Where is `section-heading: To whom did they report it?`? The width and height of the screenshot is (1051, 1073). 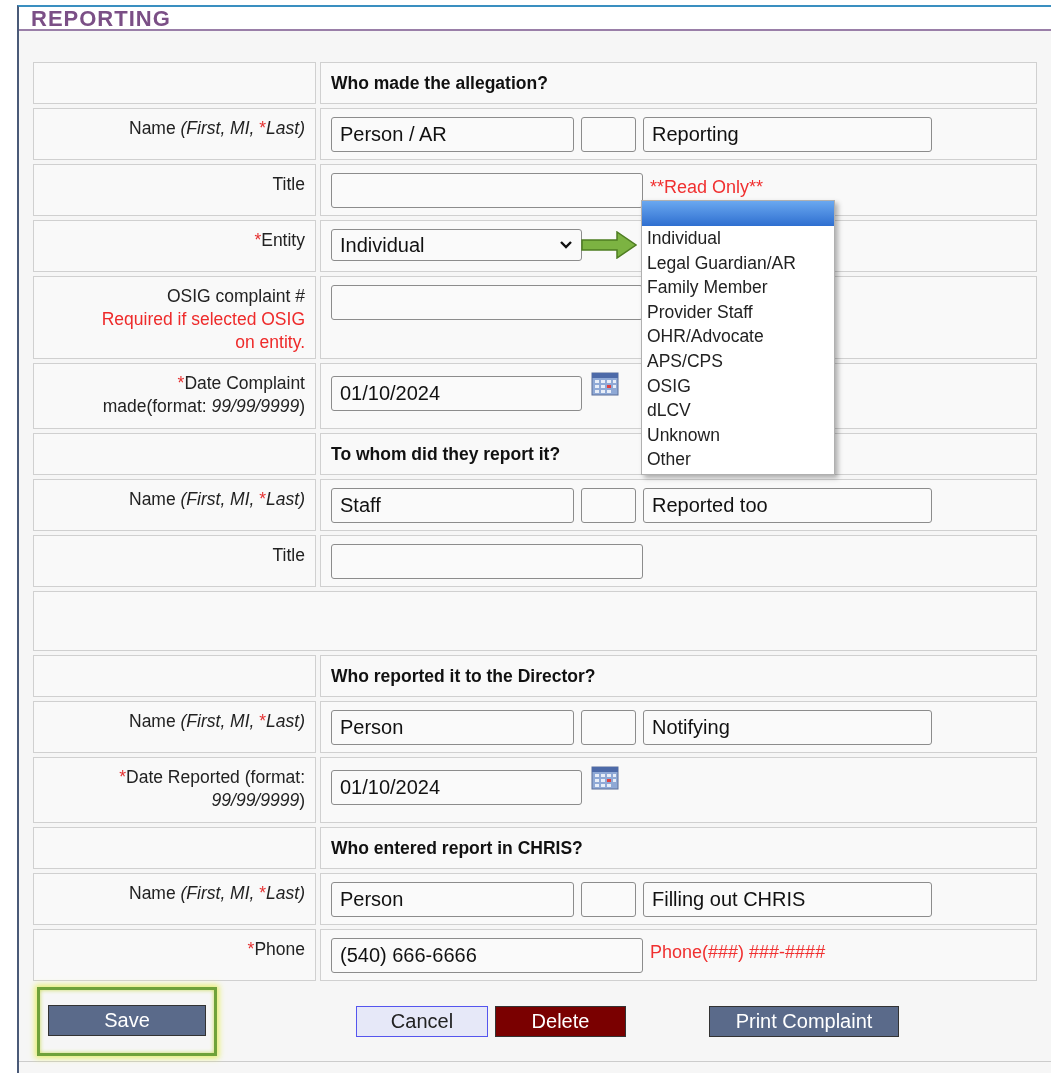
section-heading: To whom did they report it? is located at coordinates (446, 454).